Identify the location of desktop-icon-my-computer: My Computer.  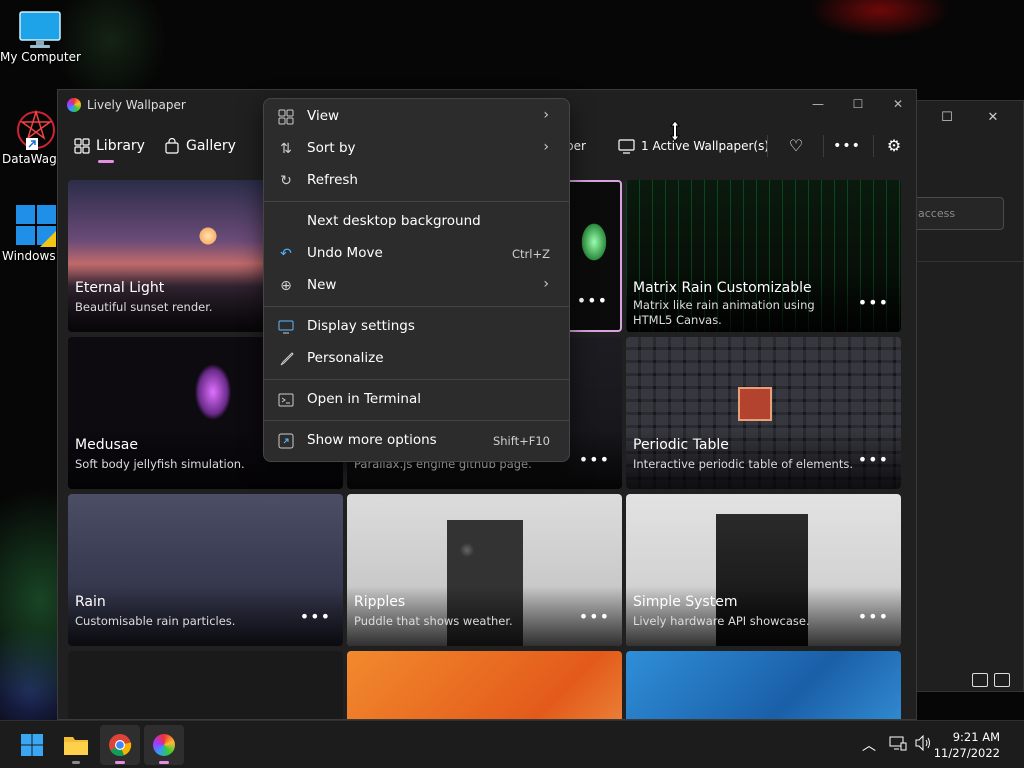
(40, 37).